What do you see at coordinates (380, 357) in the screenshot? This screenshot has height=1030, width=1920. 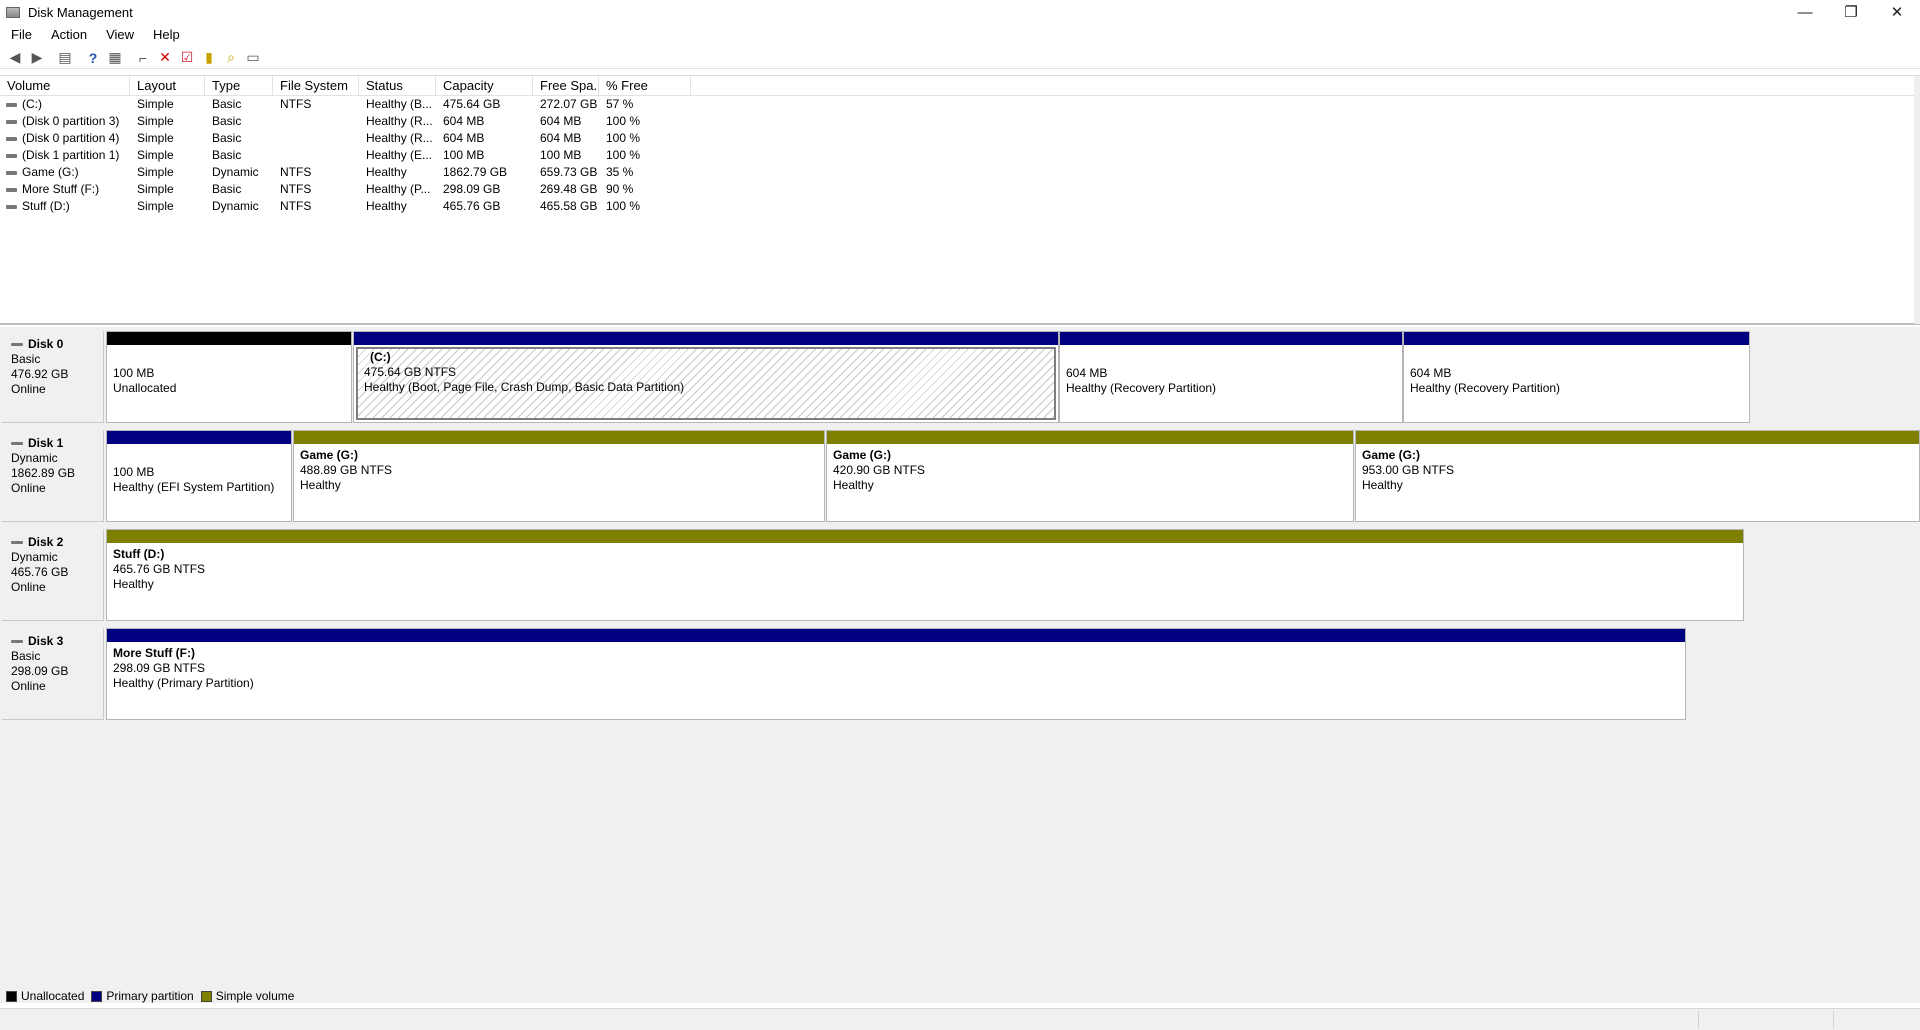 I see `partition-name: (C:)` at bounding box center [380, 357].